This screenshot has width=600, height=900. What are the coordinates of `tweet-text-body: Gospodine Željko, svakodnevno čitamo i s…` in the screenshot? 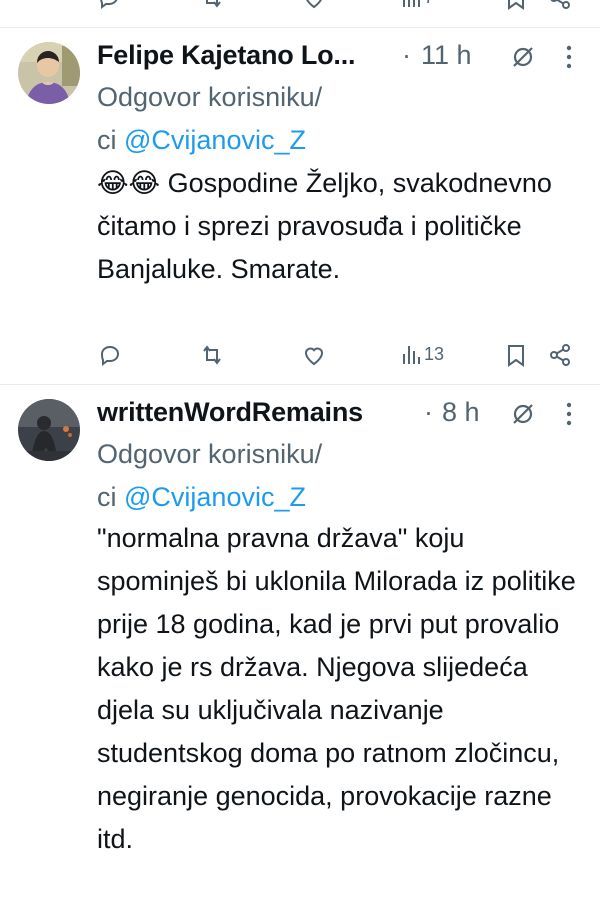 It's located at (324, 226).